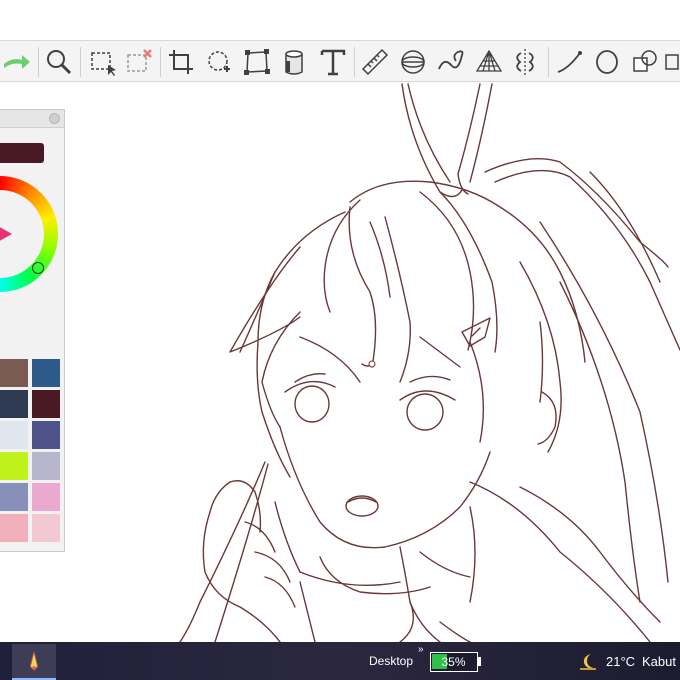  I want to click on battery-percent-text: 35%, so click(453, 662).